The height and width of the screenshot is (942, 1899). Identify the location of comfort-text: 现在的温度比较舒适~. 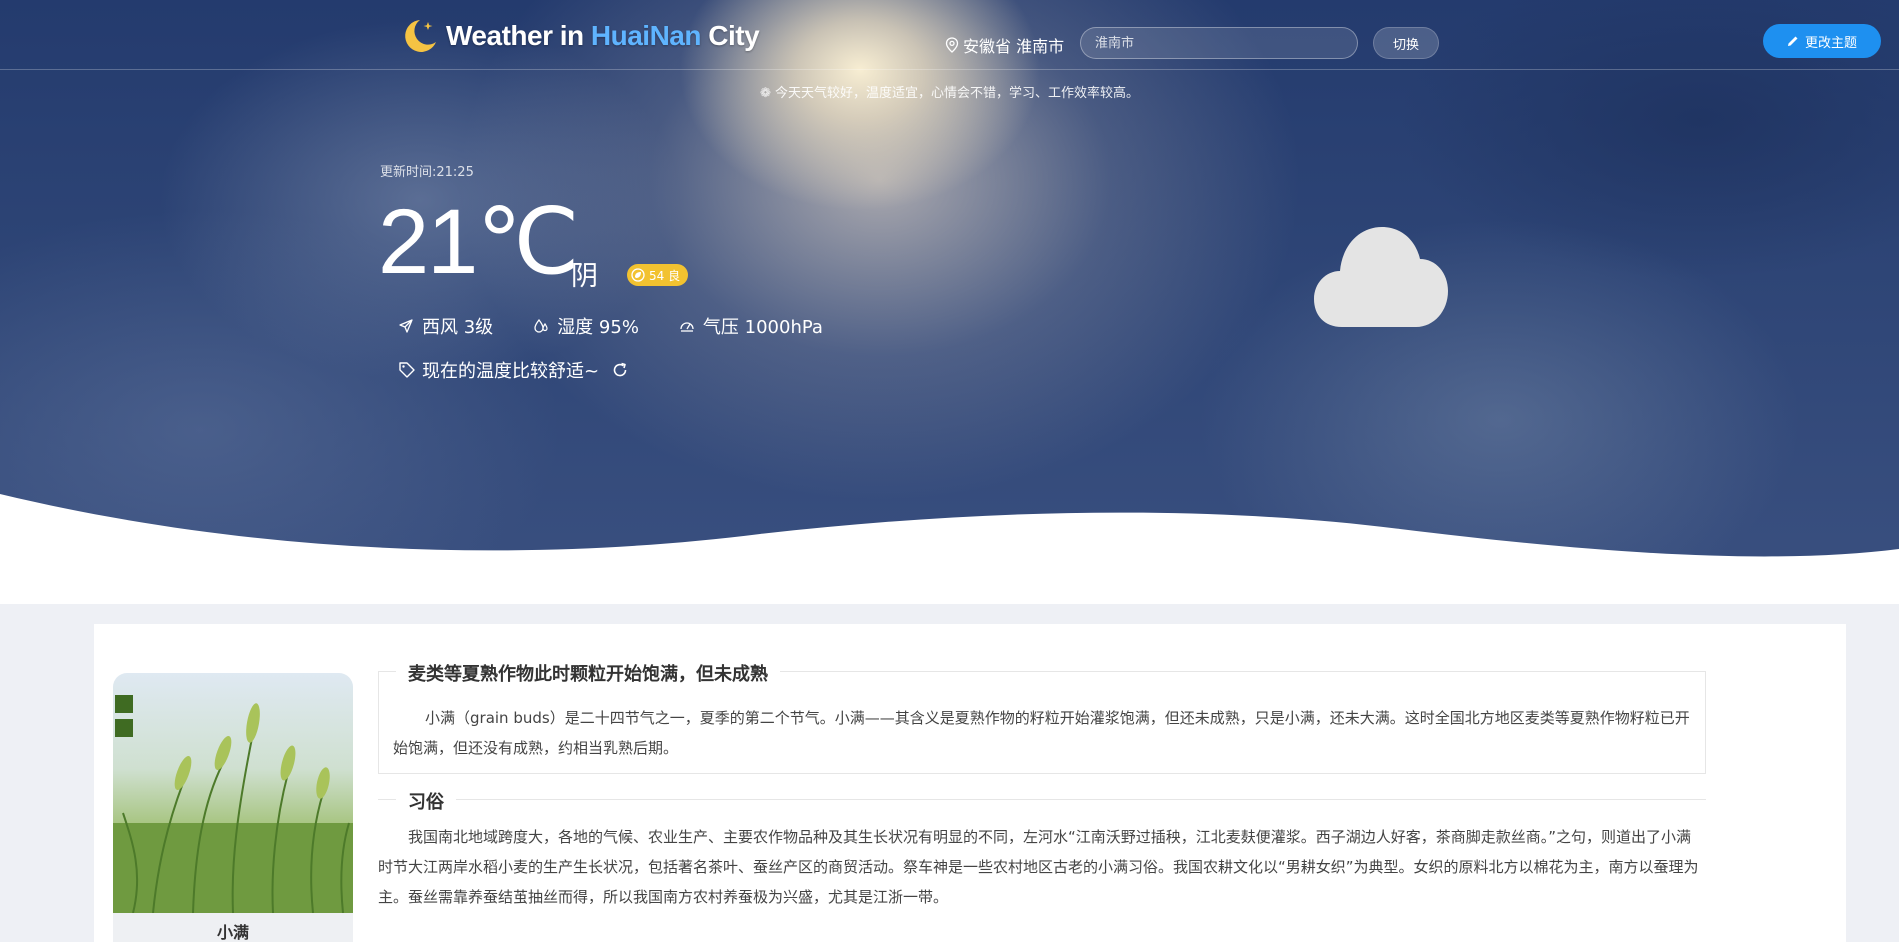
(511, 371).